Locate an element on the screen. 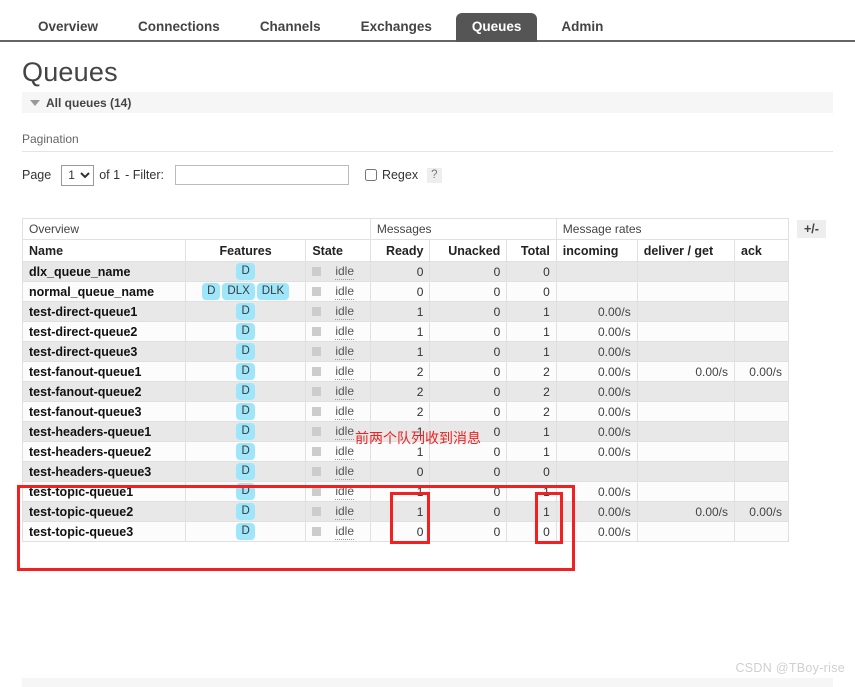  help-icon: ? is located at coordinates (434, 175).